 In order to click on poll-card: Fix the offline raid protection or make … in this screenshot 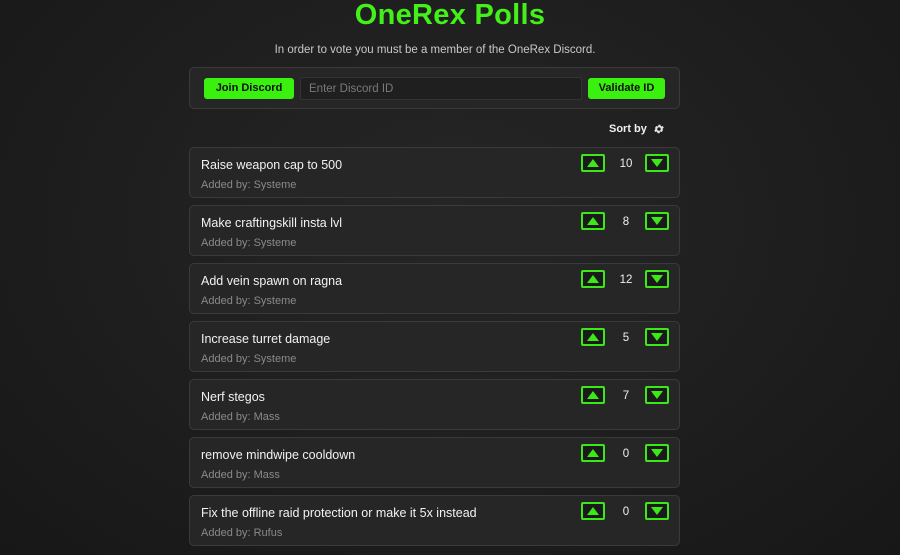, I will do `click(434, 520)`.